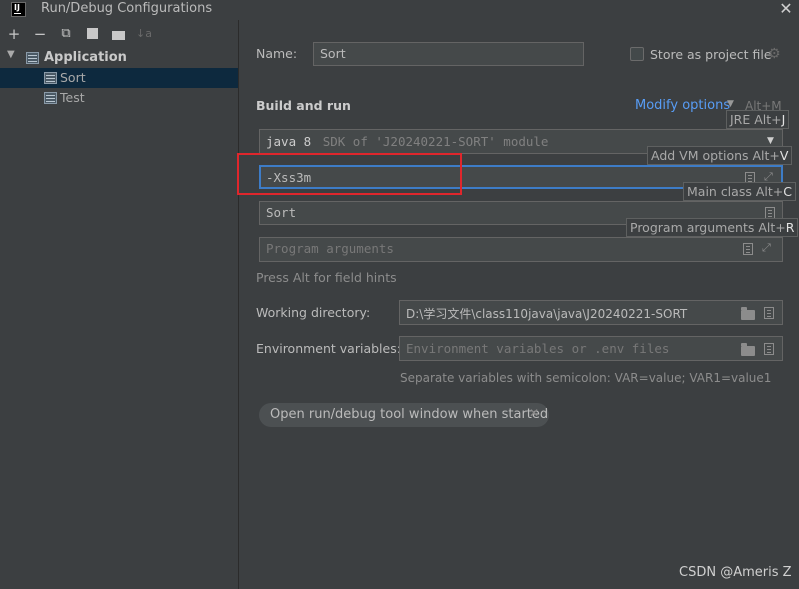 This screenshot has height=589, width=799. Describe the element at coordinates (591, 312) in the screenshot. I see `working-directory-field: D:\学习文件\class110java\java\J20240221-SORT` at that location.